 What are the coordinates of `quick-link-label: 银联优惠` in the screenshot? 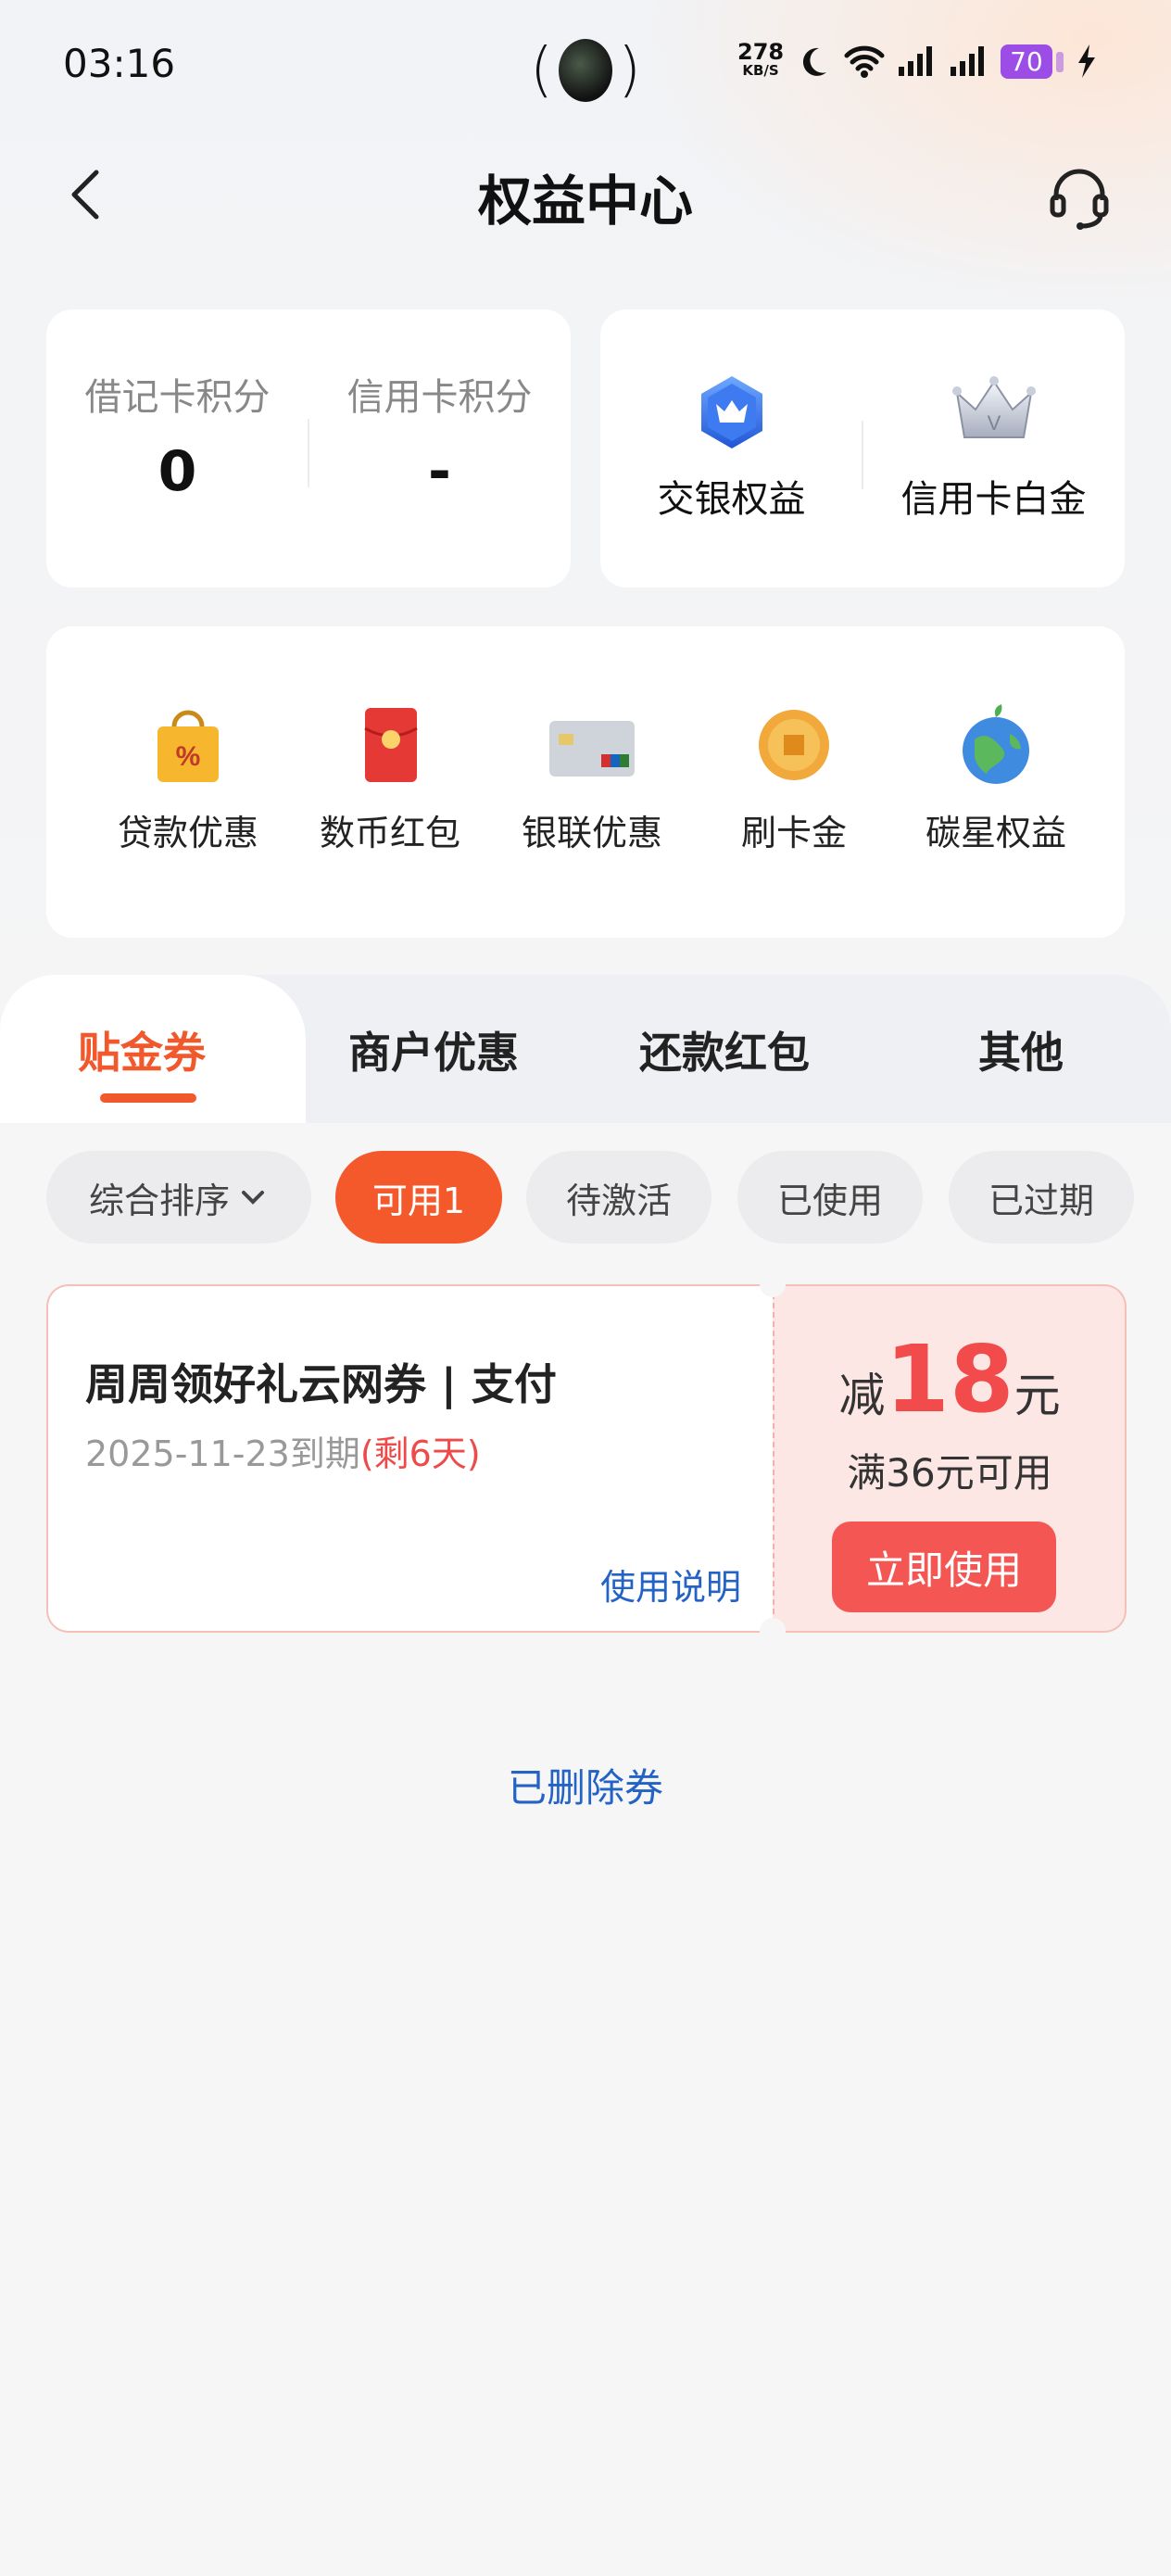 It's located at (591, 833).